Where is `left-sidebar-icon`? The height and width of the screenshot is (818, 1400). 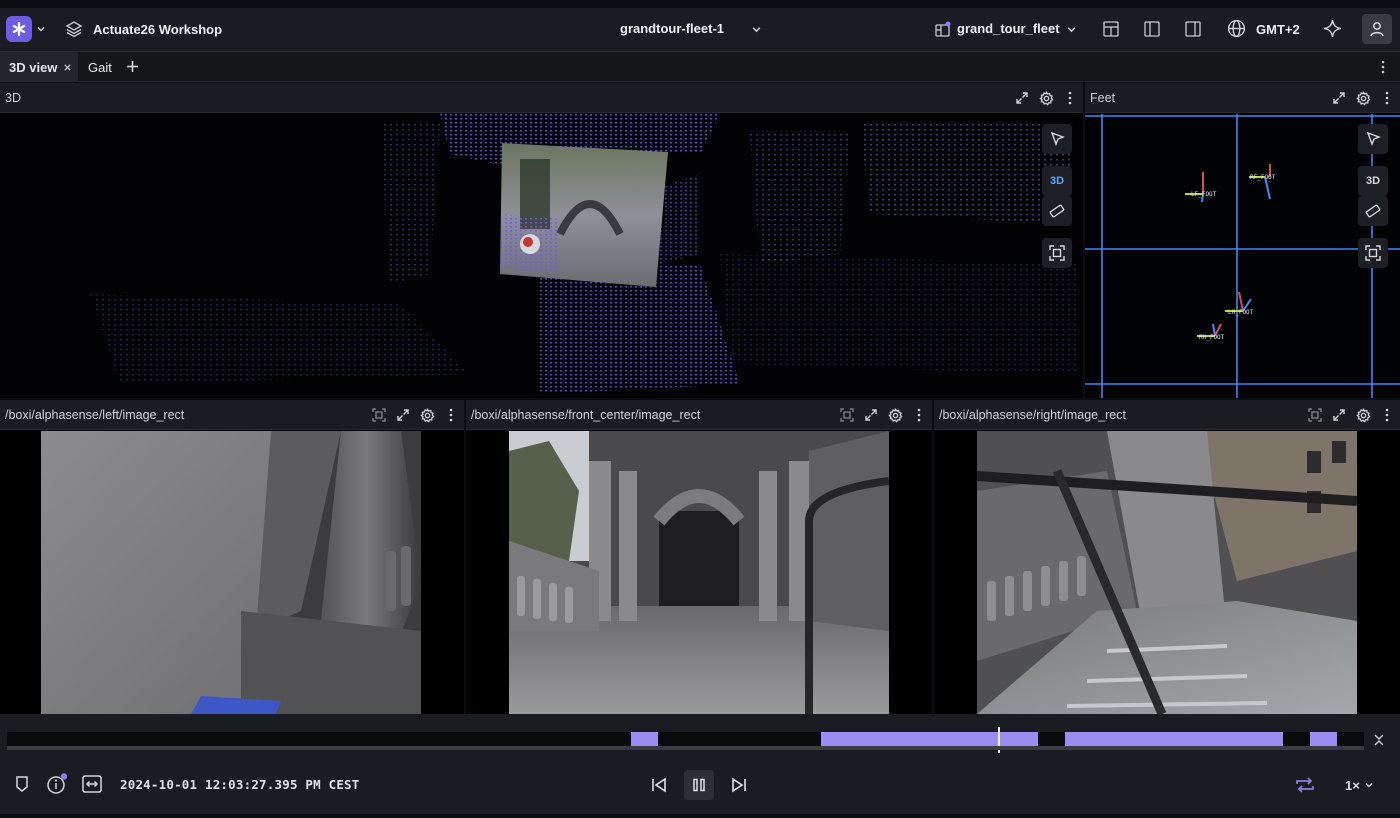
left-sidebar-icon is located at coordinates (1152, 29).